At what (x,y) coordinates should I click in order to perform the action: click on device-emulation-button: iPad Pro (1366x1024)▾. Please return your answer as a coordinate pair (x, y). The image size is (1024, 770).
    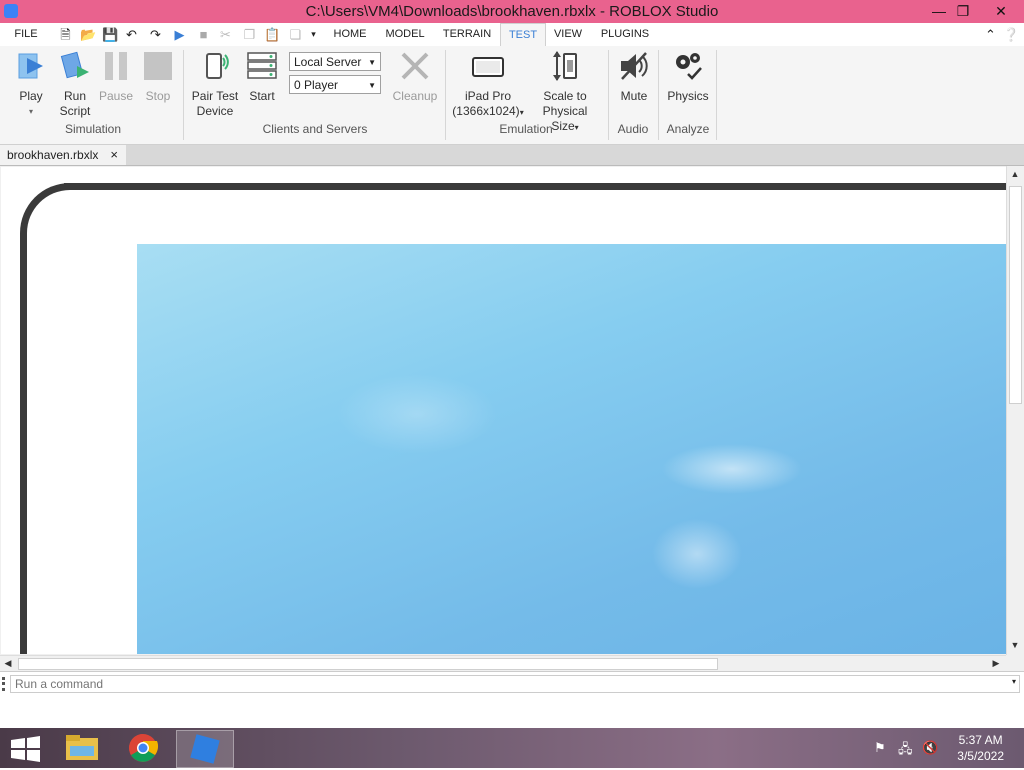
    Looking at the image, I should click on (488, 85).